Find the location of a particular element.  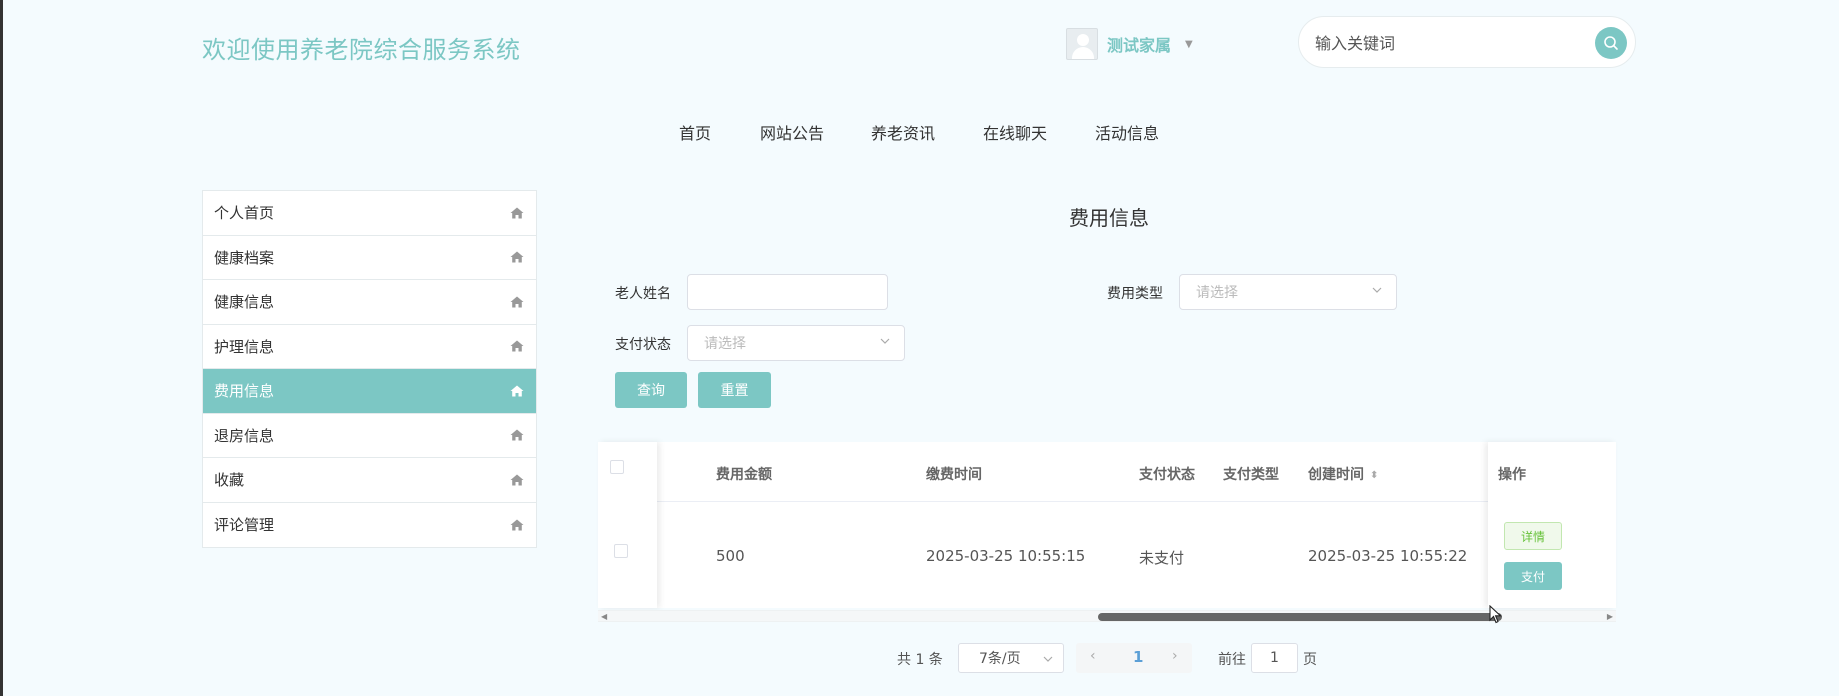

page-size-select: 7条/页 is located at coordinates (1011, 658).